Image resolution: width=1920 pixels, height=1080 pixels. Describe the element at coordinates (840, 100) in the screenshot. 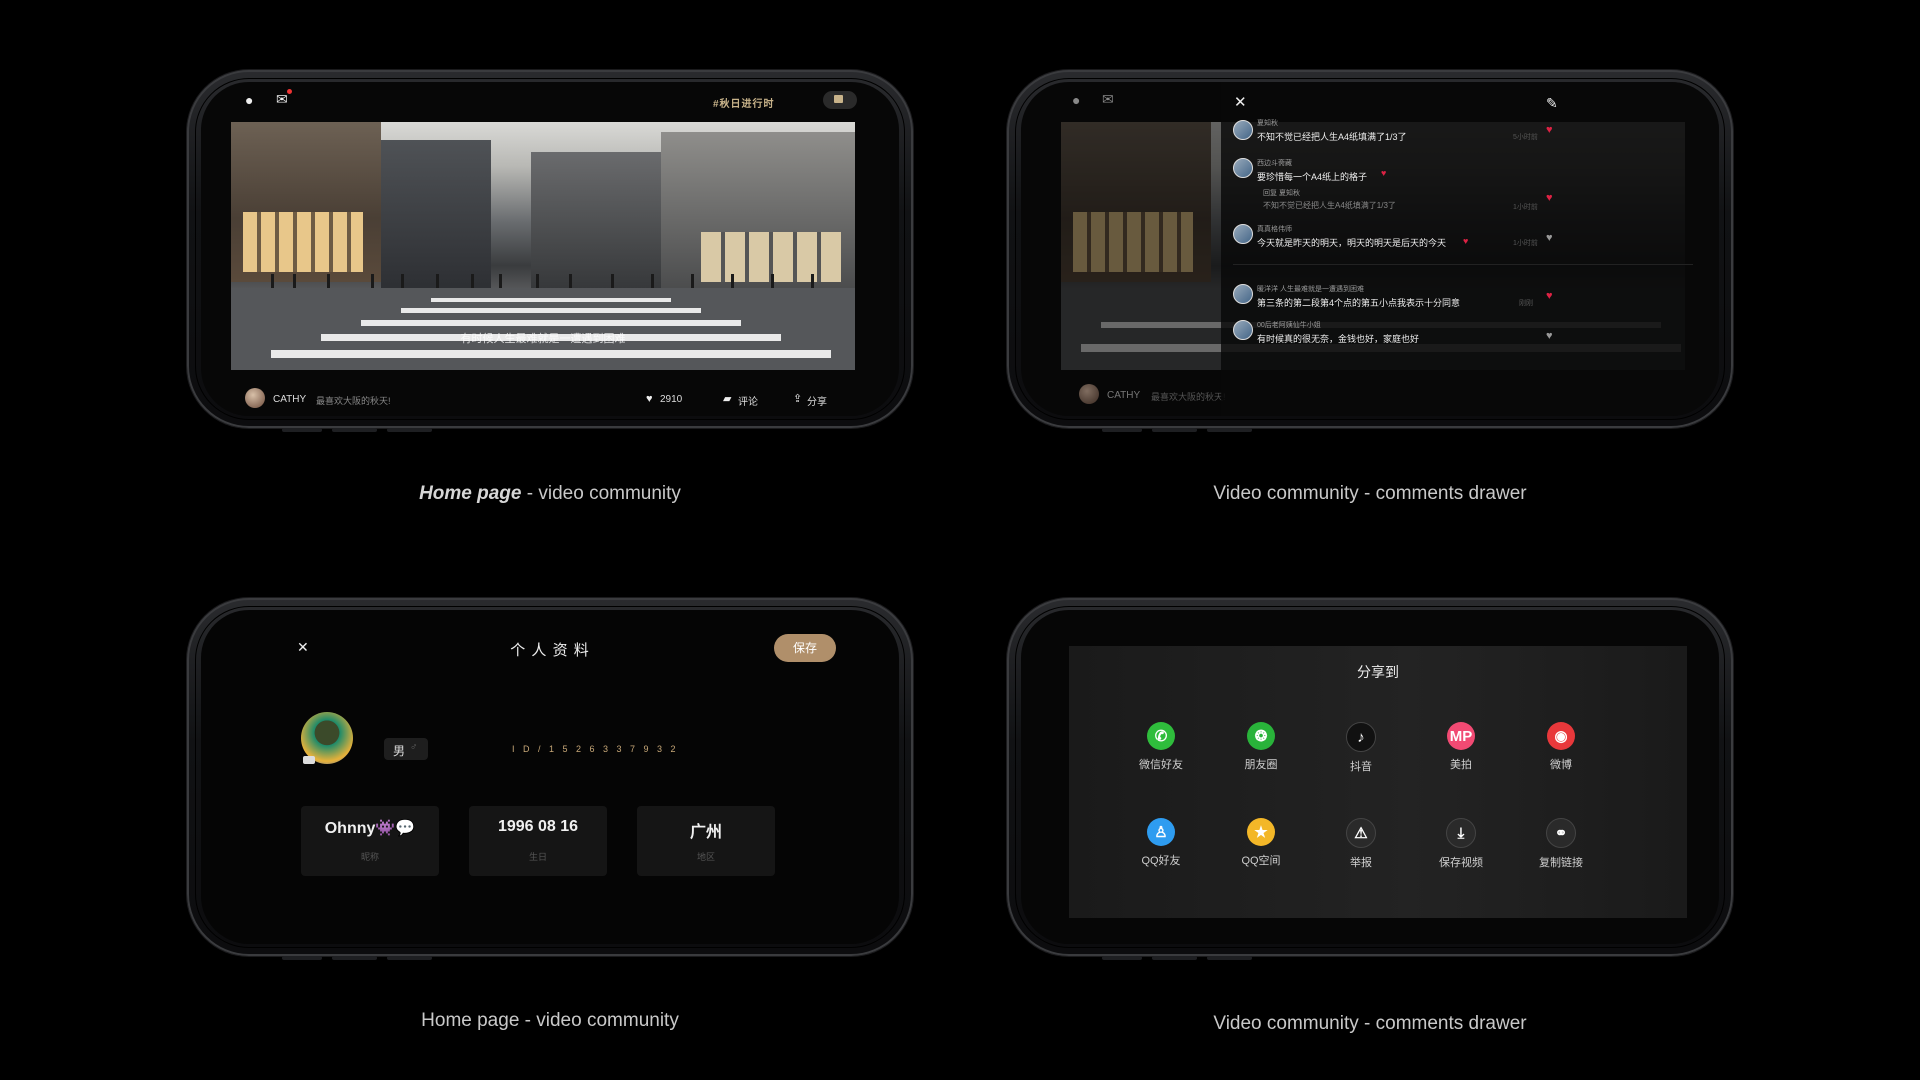

I see `camera-button` at that location.